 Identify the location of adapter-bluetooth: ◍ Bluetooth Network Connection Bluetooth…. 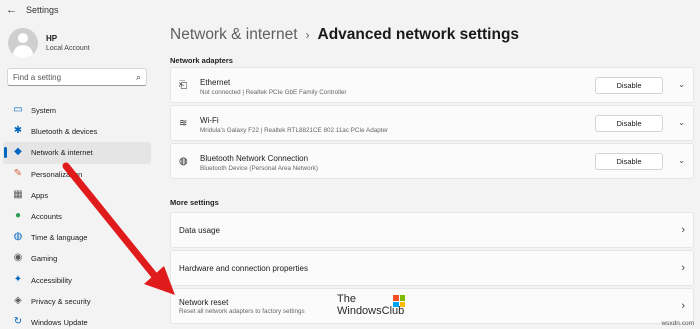
(432, 161).